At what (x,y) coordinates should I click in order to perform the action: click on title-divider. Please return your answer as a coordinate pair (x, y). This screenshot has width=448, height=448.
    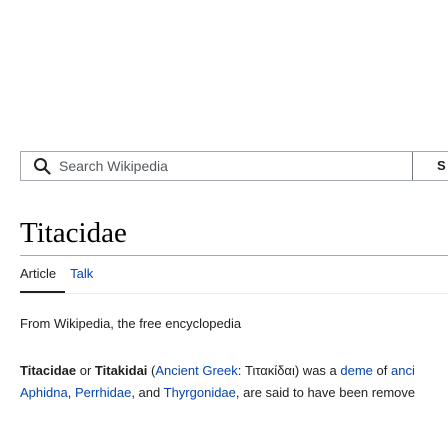
    Looking at the image, I should click on (234, 255).